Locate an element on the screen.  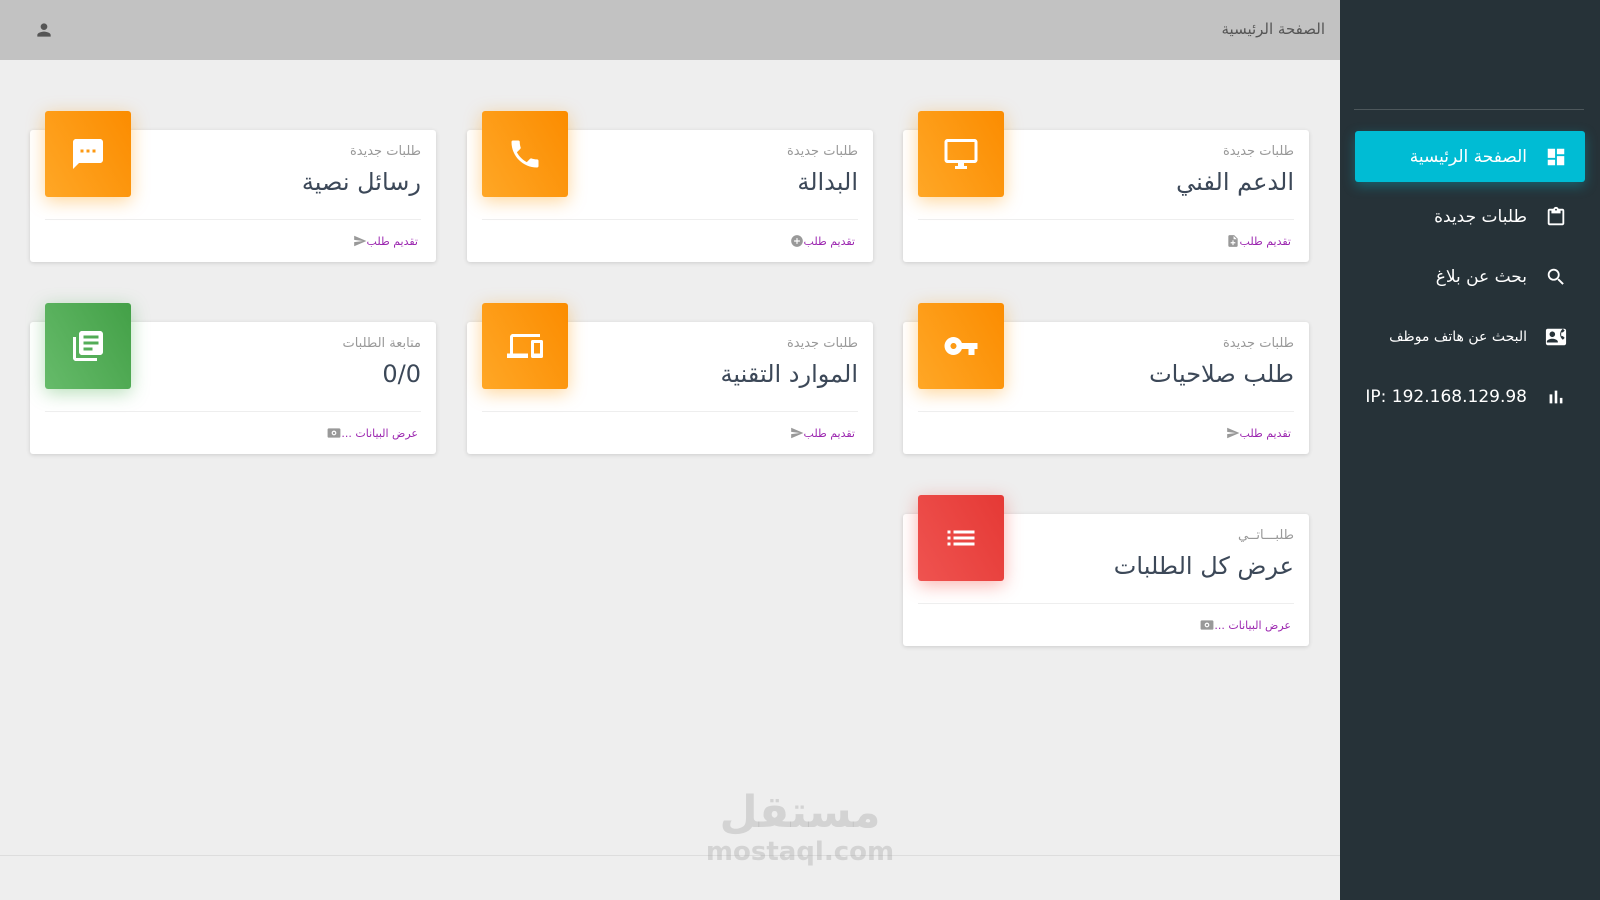
card-technical-resources: طلبات جديدة الموارد التقنية تقديم طلب is located at coordinates (670, 378).